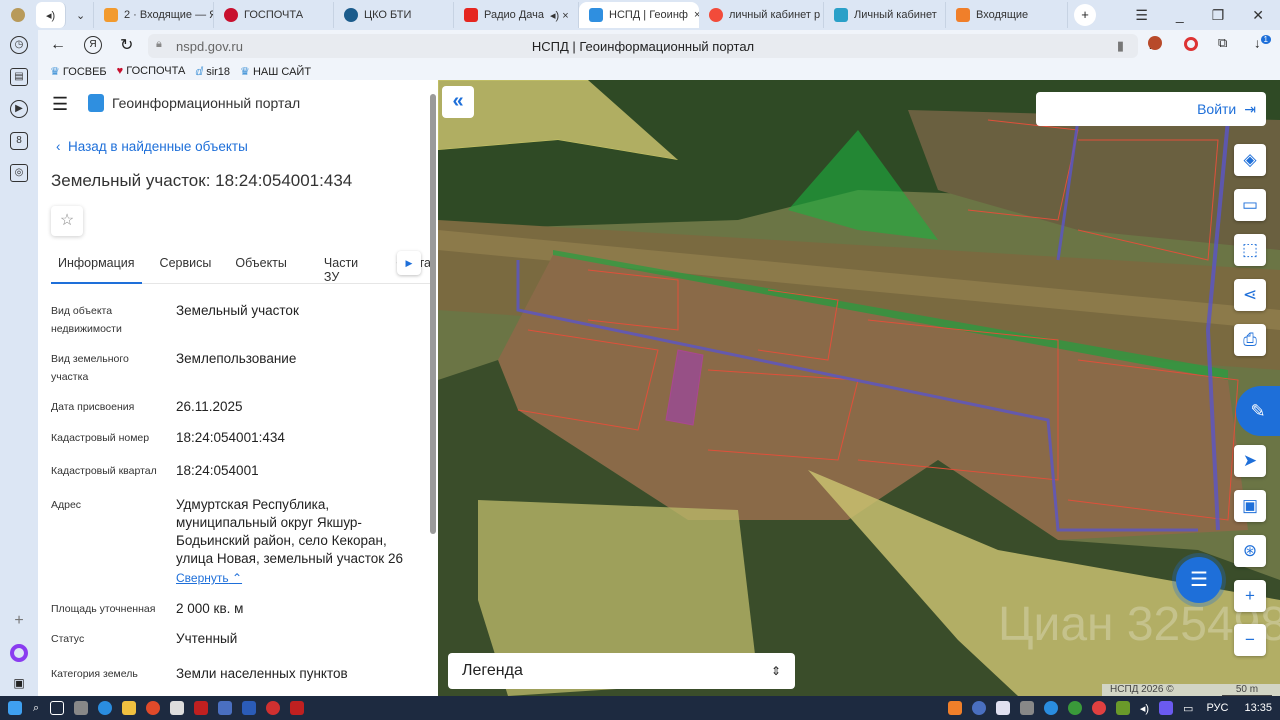 The width and height of the screenshot is (1280, 720). Describe the element at coordinates (210, 608) in the screenshot. I see `field-value: 2 000 кв. м` at that location.